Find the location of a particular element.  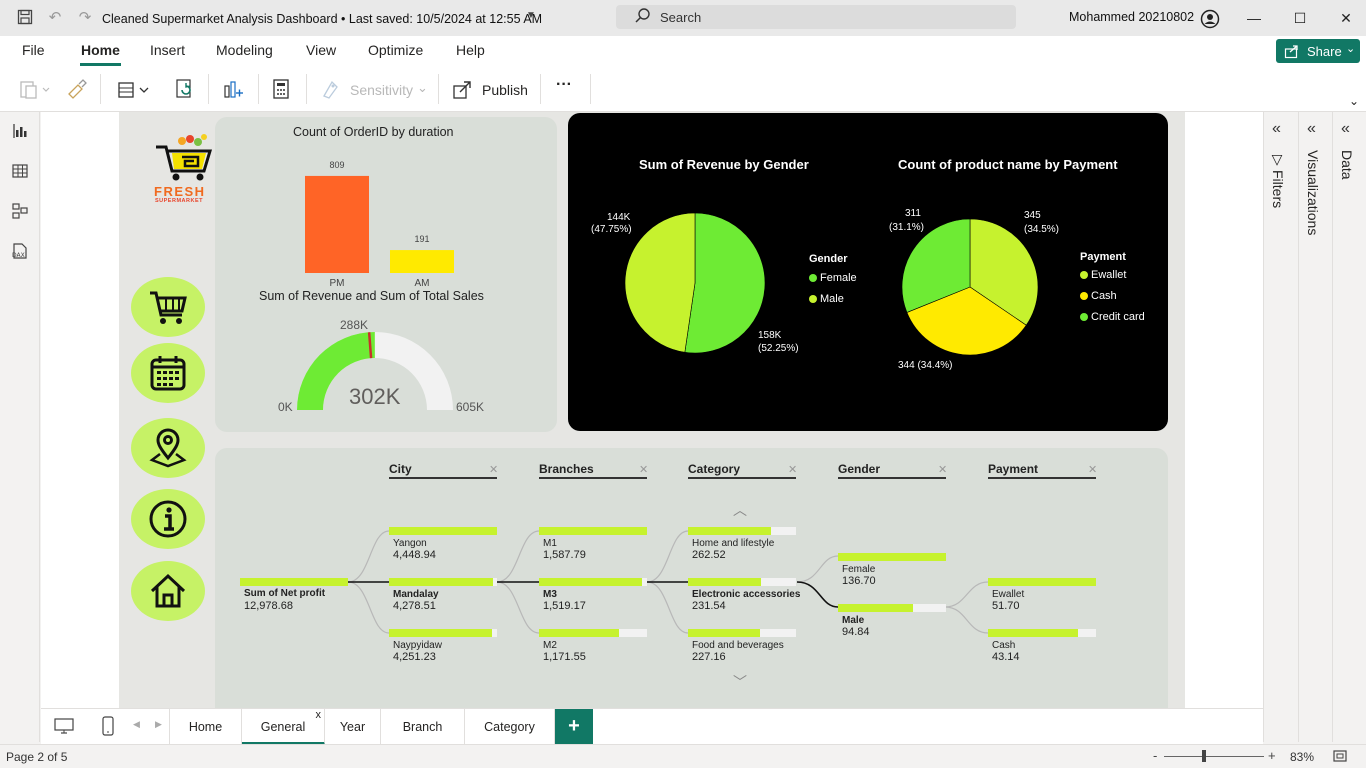

close-icon: ✕ is located at coordinates (1346, 18).